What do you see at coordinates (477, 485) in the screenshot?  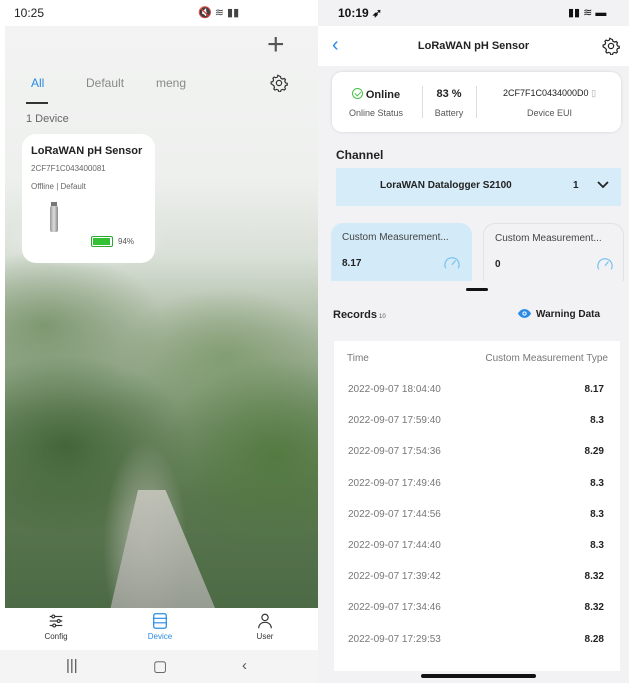 I see `table-row: 2022-09-07 17:49:46 8.3` at bounding box center [477, 485].